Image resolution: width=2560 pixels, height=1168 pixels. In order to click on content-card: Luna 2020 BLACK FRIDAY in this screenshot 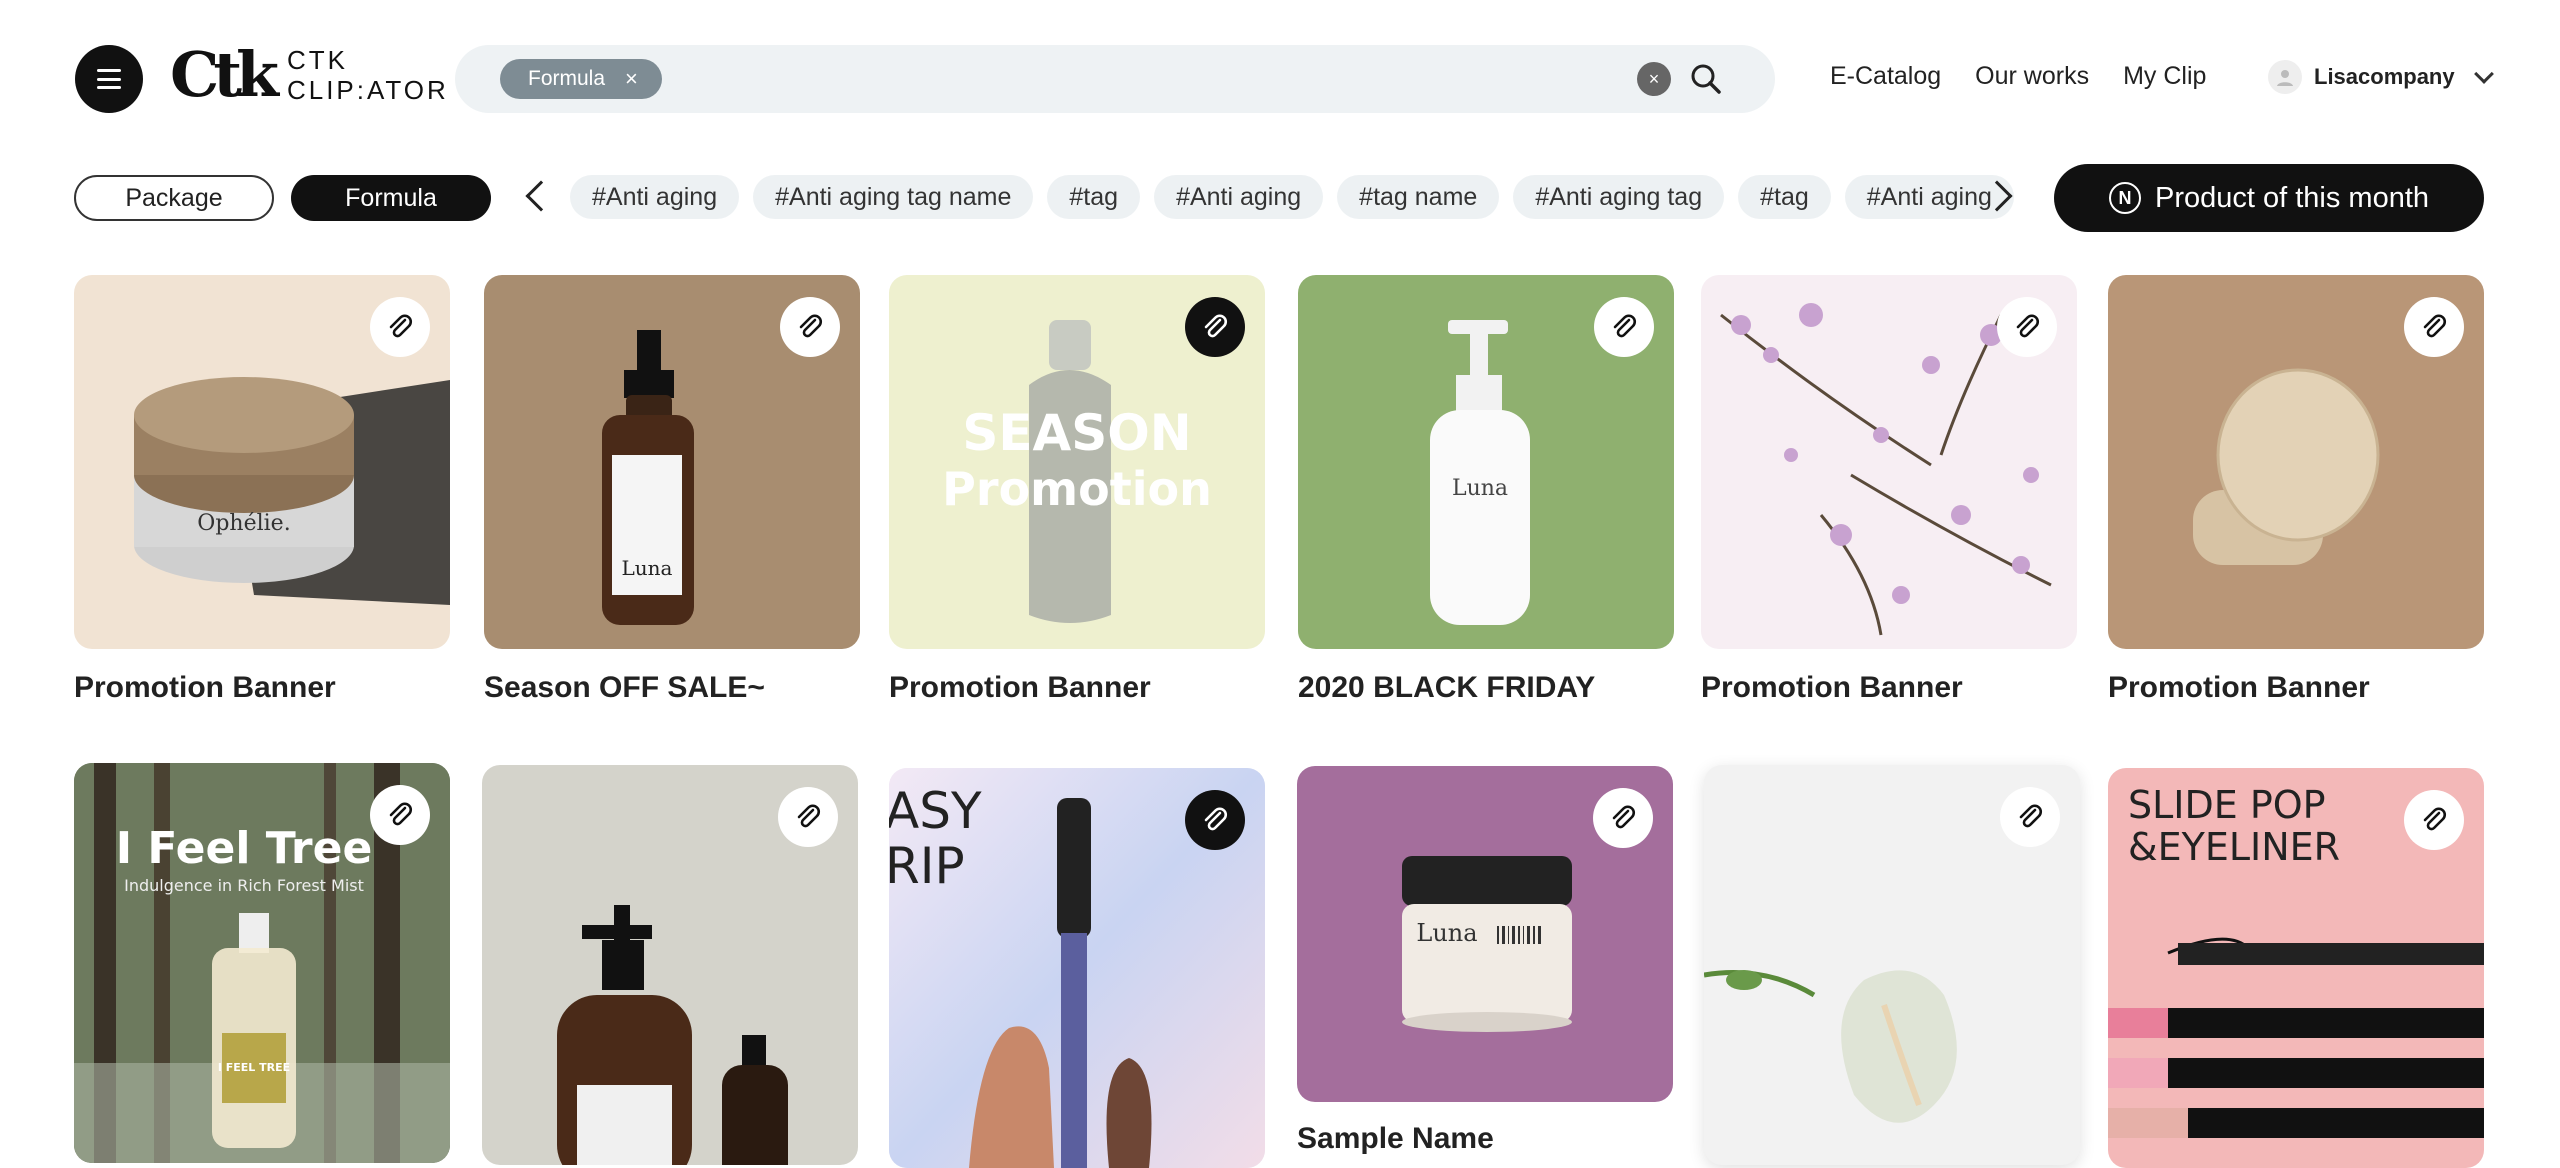, I will do `click(1486, 490)`.